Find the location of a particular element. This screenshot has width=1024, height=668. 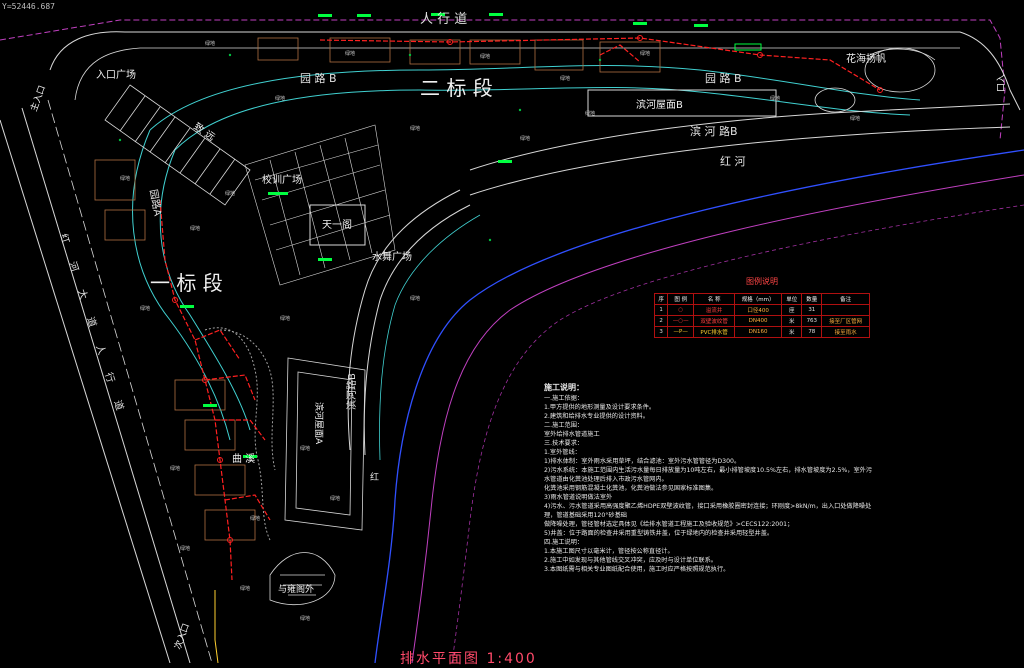

notes-line: 3.本图纸需与相关专业图纸配合使用，施工时应严格按照规范执行。 is located at coordinates (637, 569).